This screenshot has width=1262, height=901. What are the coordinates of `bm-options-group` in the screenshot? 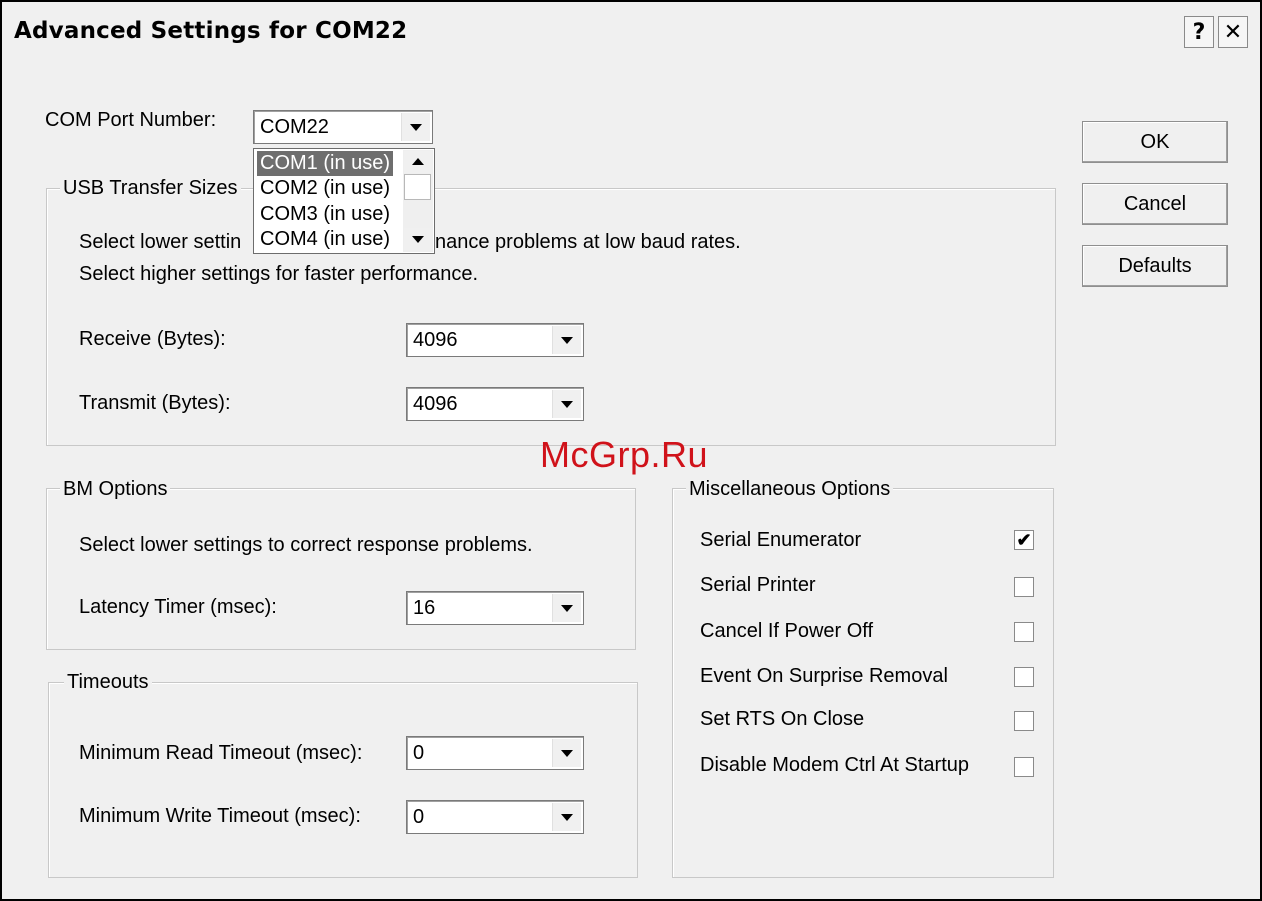 It's located at (341, 569).